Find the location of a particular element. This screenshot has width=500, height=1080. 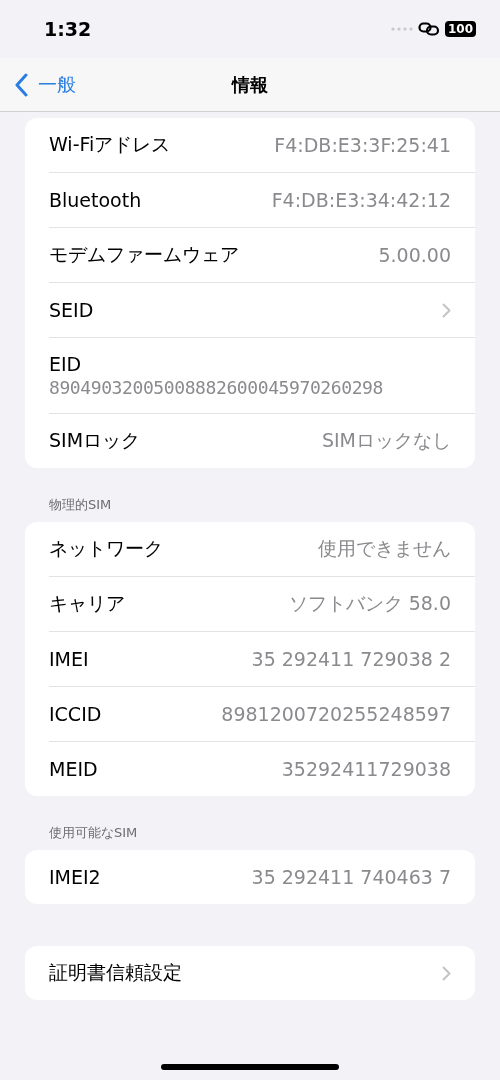

row-value: ソフトバンク 58.0 is located at coordinates (369, 603).